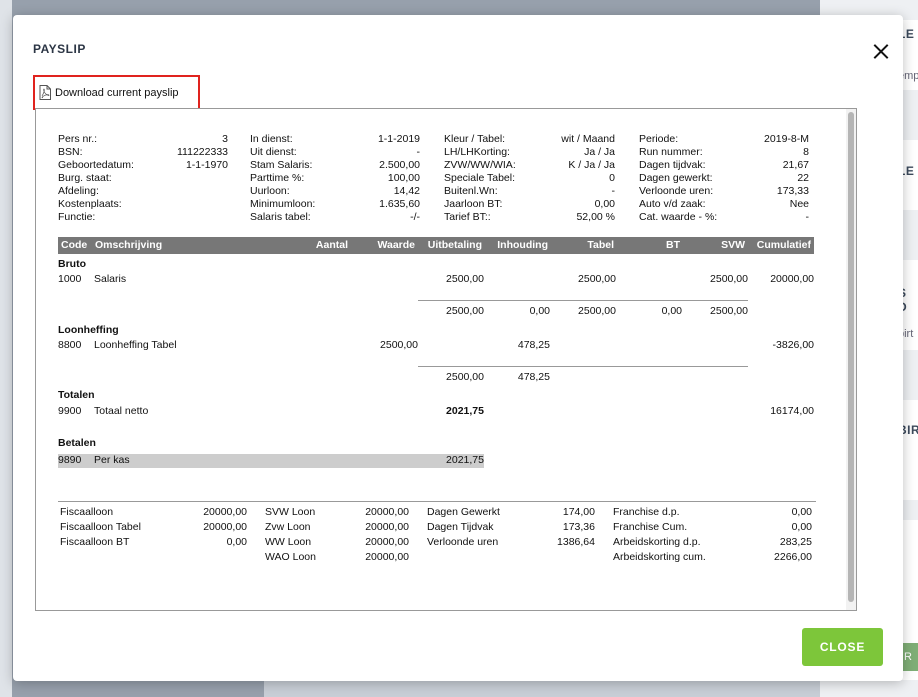 The image size is (918, 697). I want to click on column-header: Tabel, so click(600, 245).